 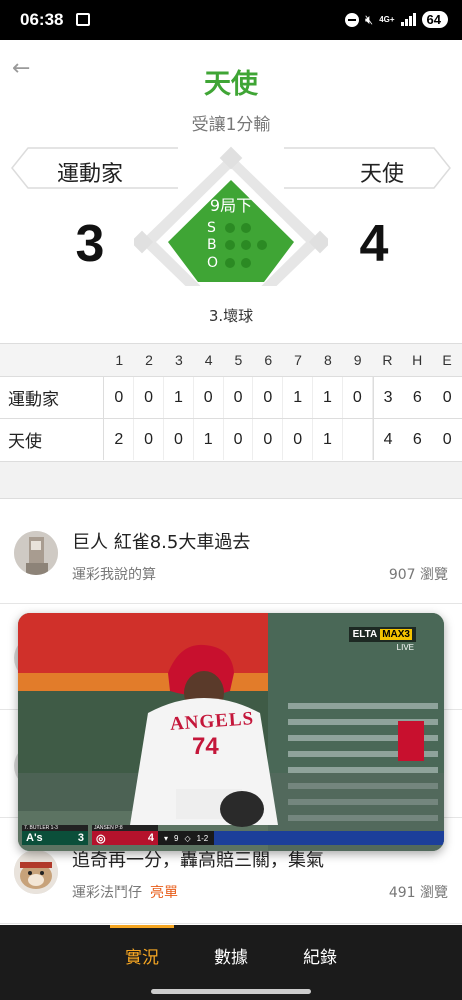 What do you see at coordinates (447, 360) in the screenshot?
I see `errors-header: E` at bounding box center [447, 360].